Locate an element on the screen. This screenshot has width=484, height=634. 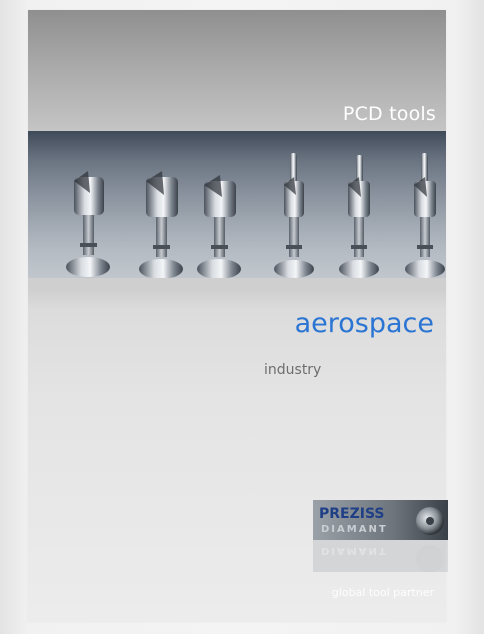
industry-subtitle: industry is located at coordinates (293, 370).